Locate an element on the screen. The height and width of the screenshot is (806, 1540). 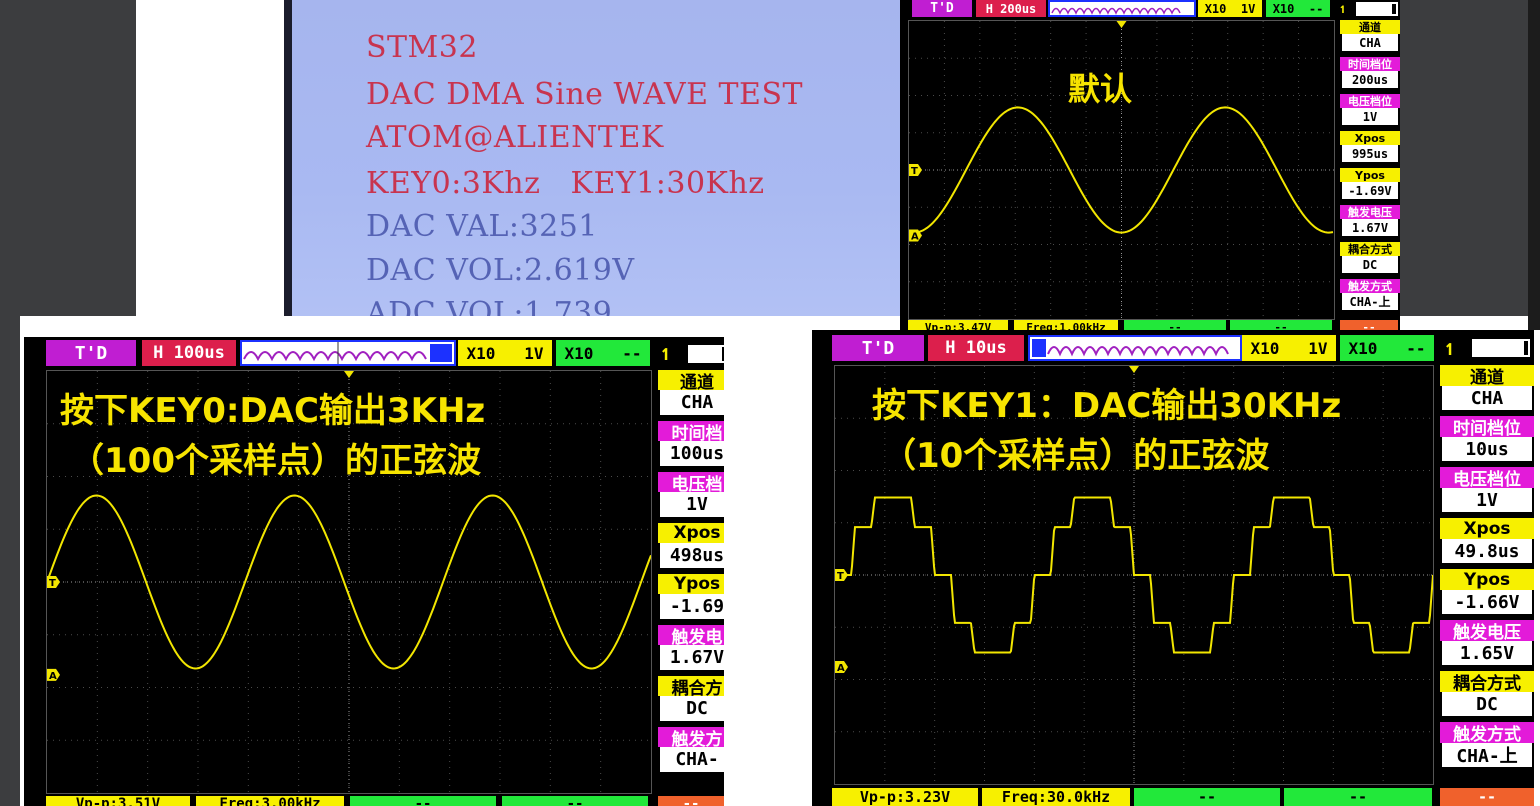
lcd-line-1: STM32 is located at coordinates (422, 47).